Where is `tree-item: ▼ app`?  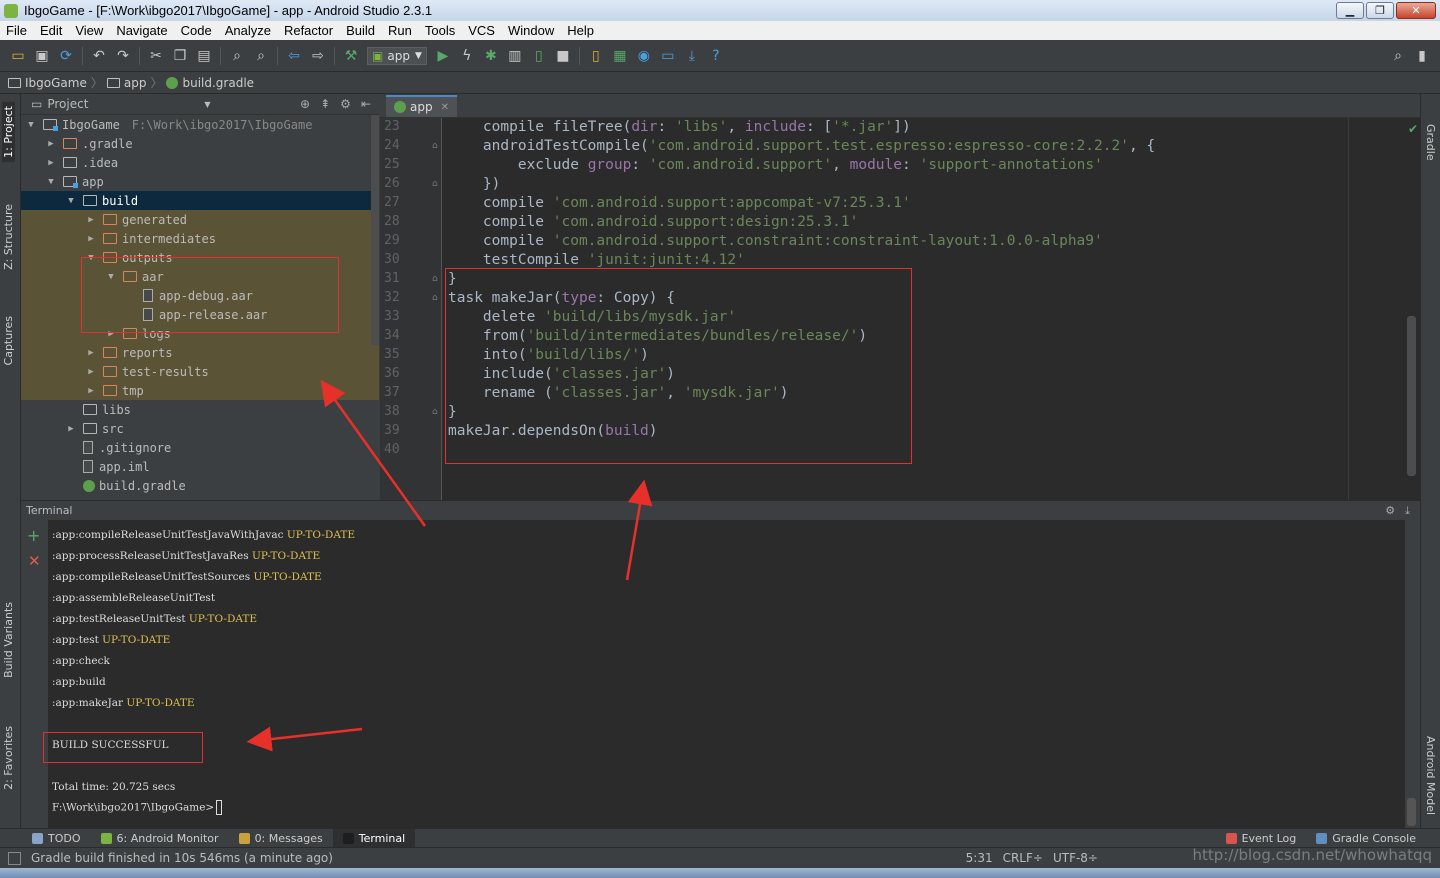 tree-item: ▼ app is located at coordinates (200, 181).